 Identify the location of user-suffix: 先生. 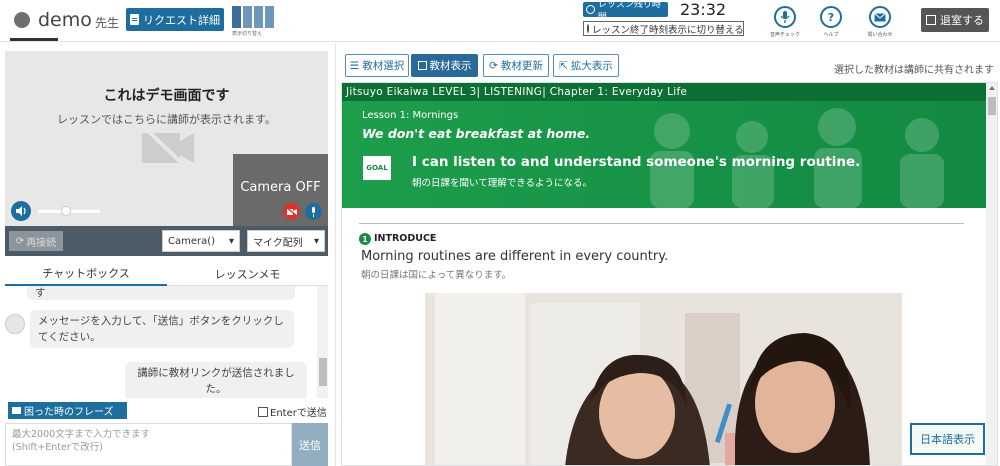
(107, 23).